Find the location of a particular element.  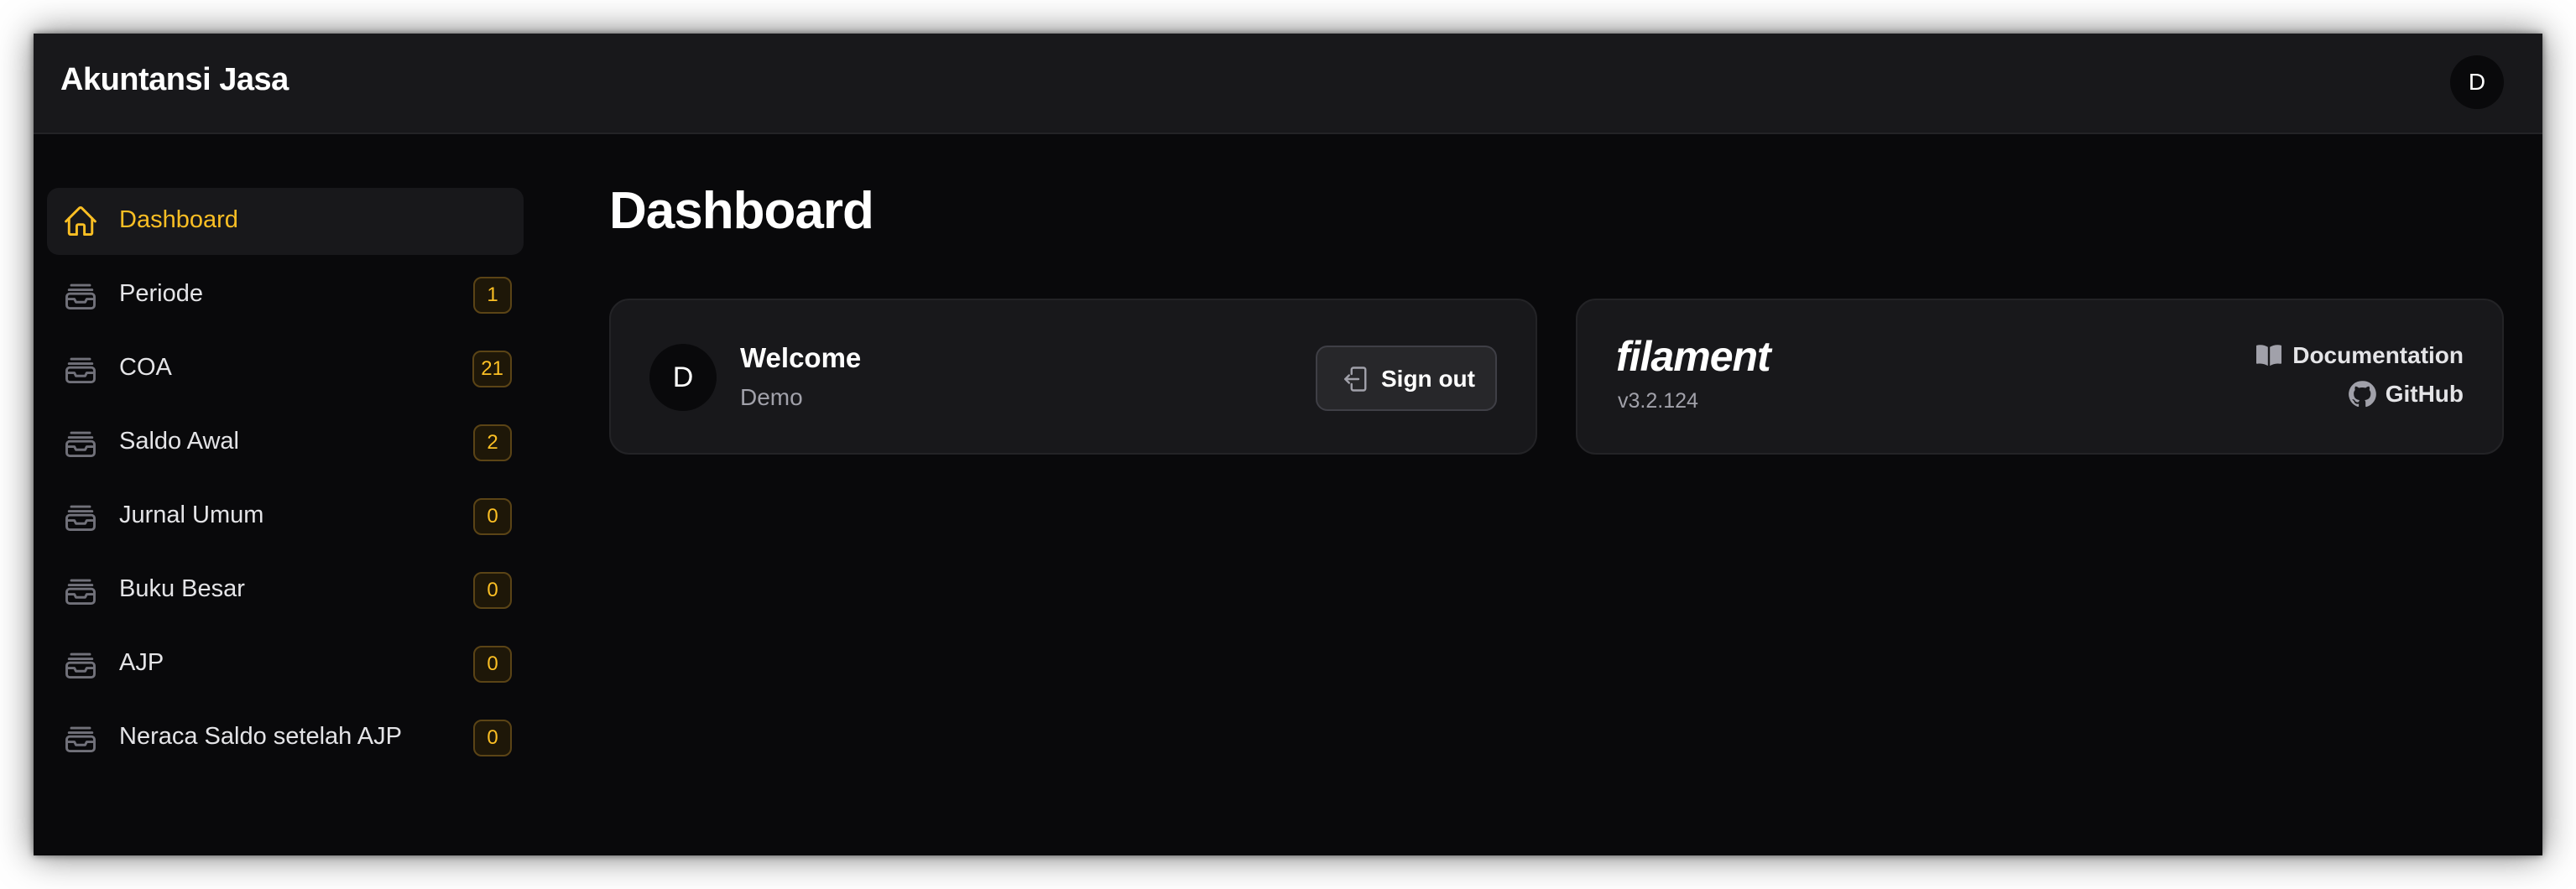

documentation-link: Documentation is located at coordinates (2359, 356).